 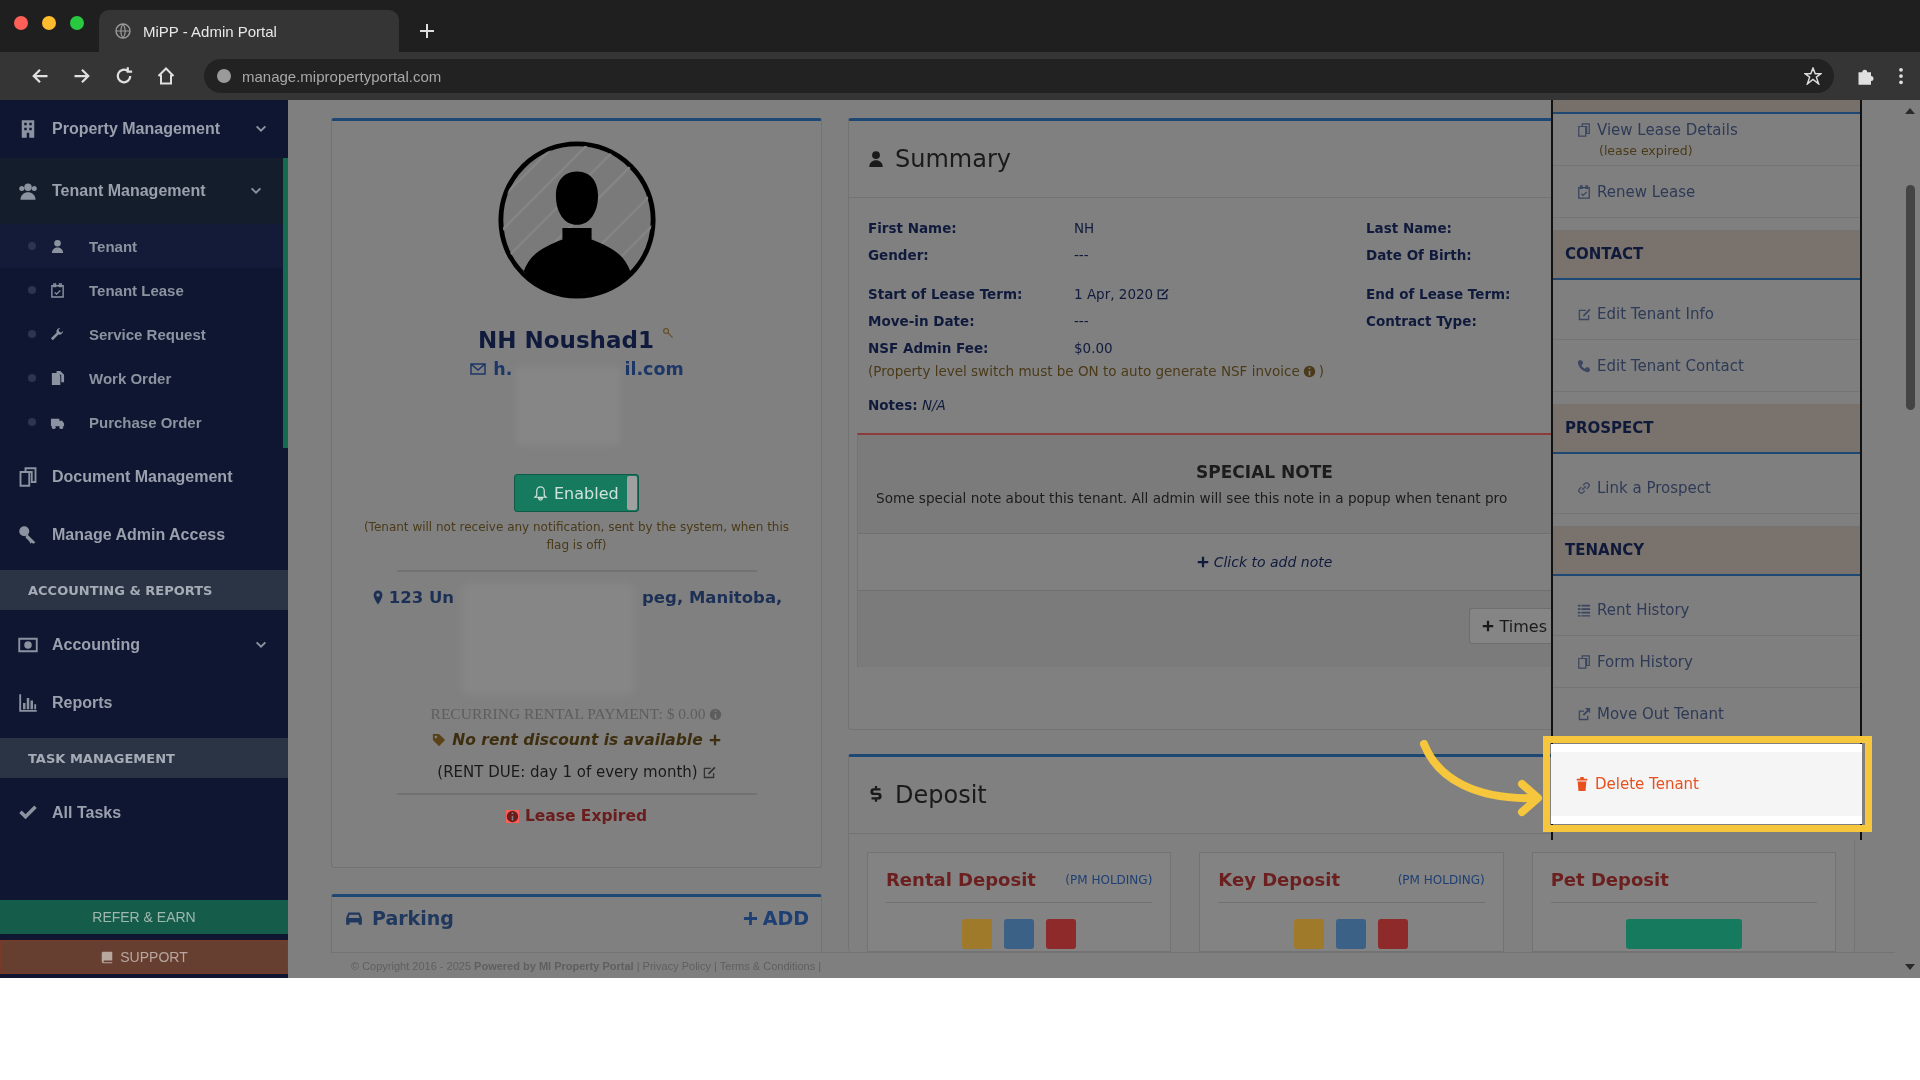 I want to click on wrench-icon, so click(x=57, y=334).